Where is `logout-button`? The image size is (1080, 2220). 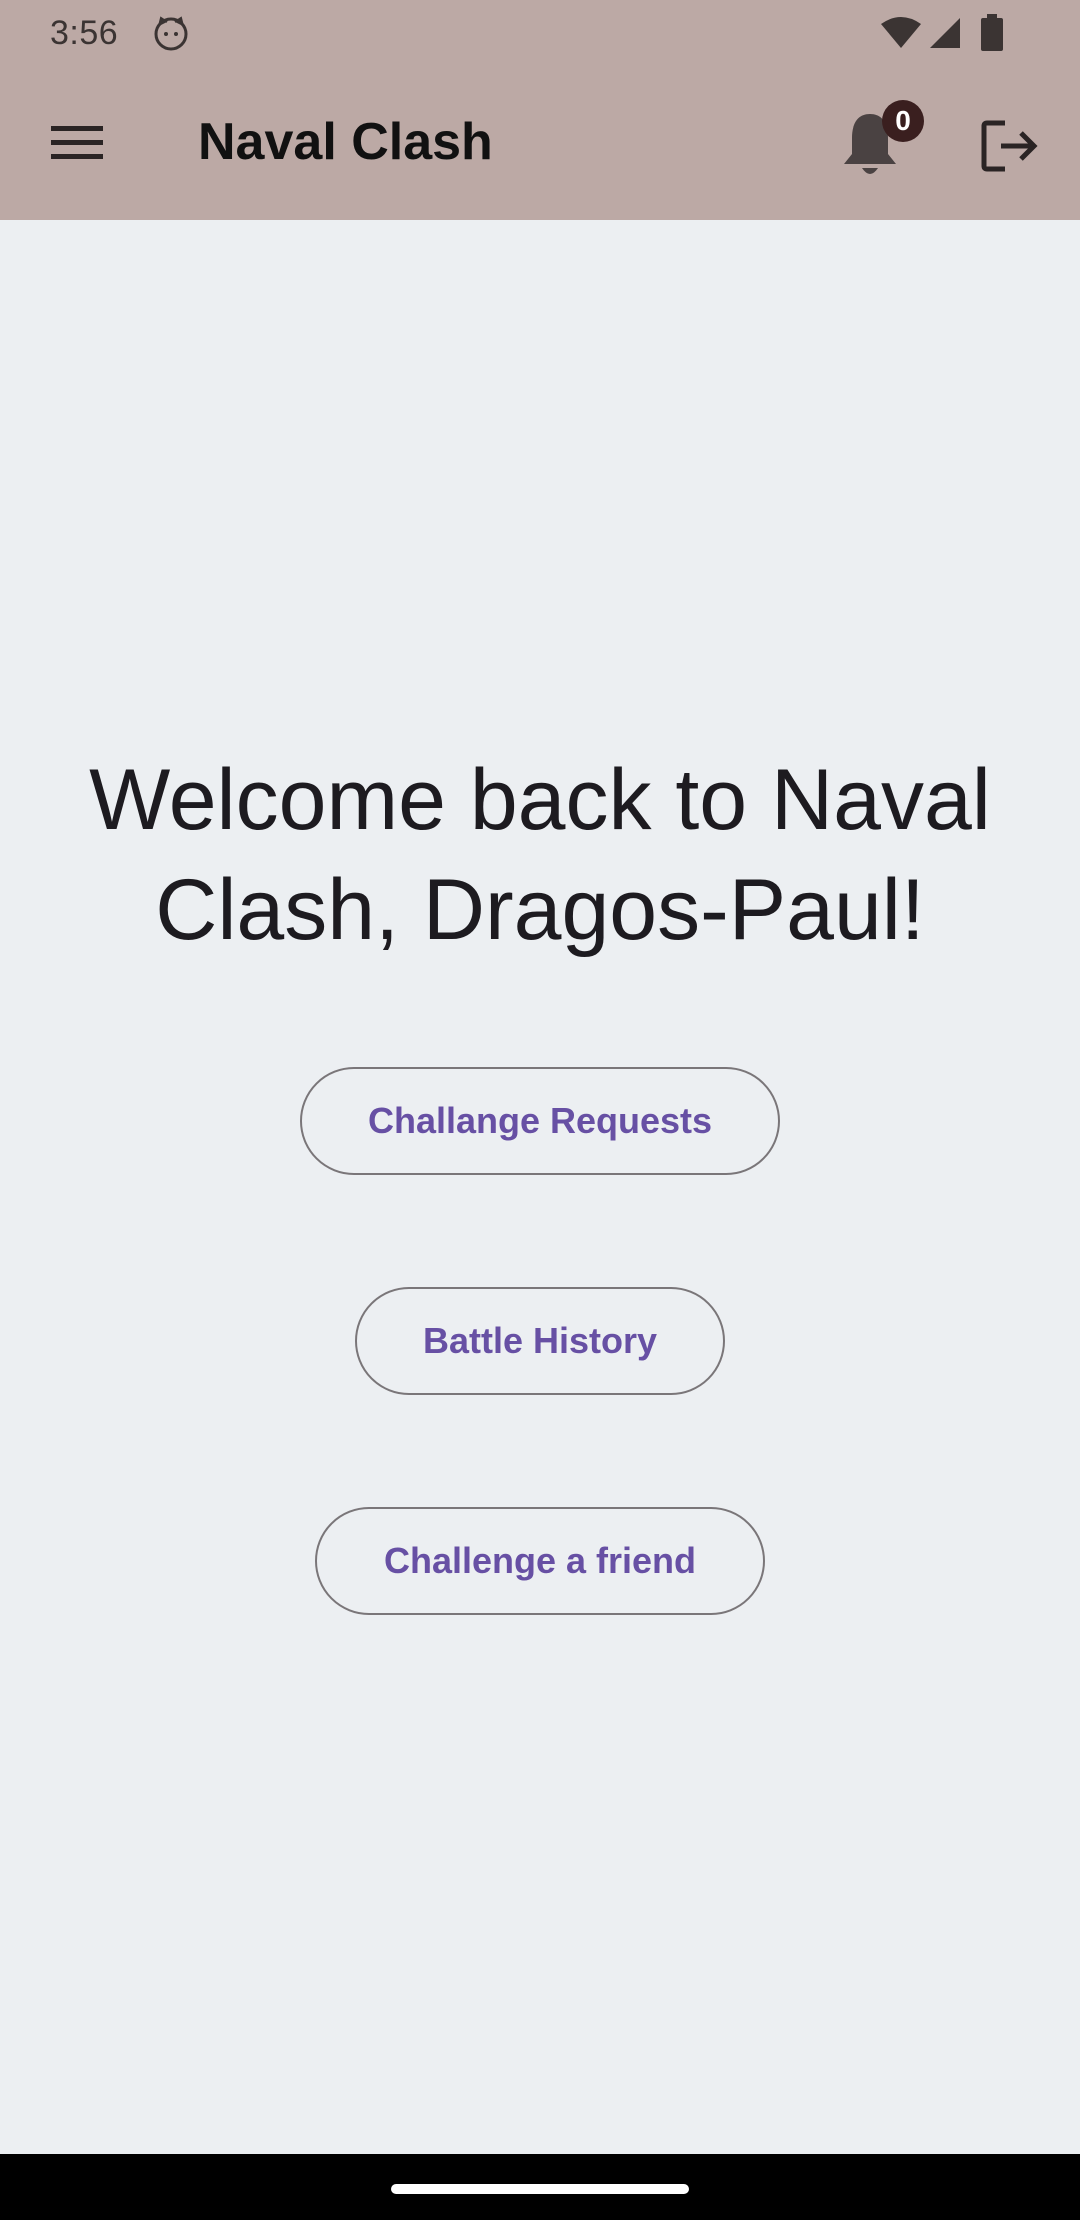 logout-button is located at coordinates (1010, 148).